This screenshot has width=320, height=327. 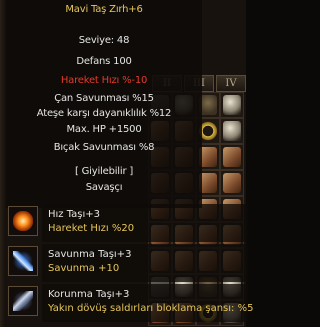 I want to click on stat-line: Max. HP +1500, so click(x=104, y=129).